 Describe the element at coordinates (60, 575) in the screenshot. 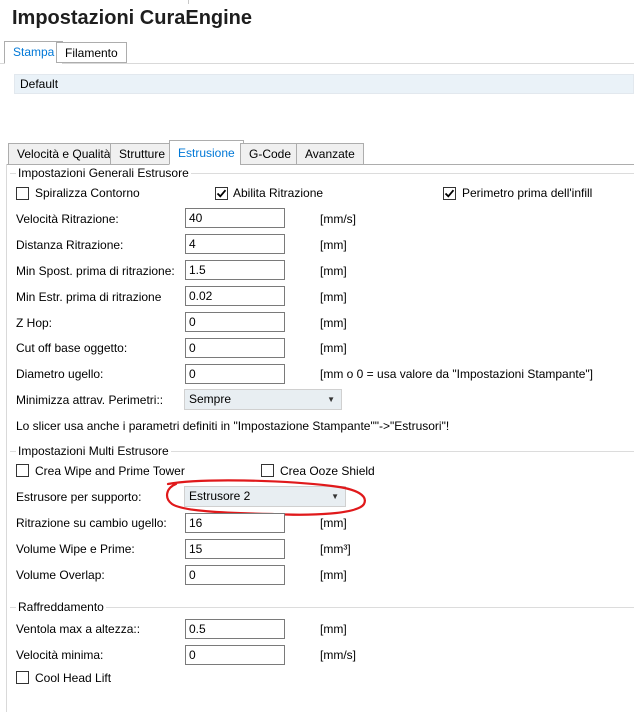

I see `volume-overlap-label: Volume Overlap:` at that location.